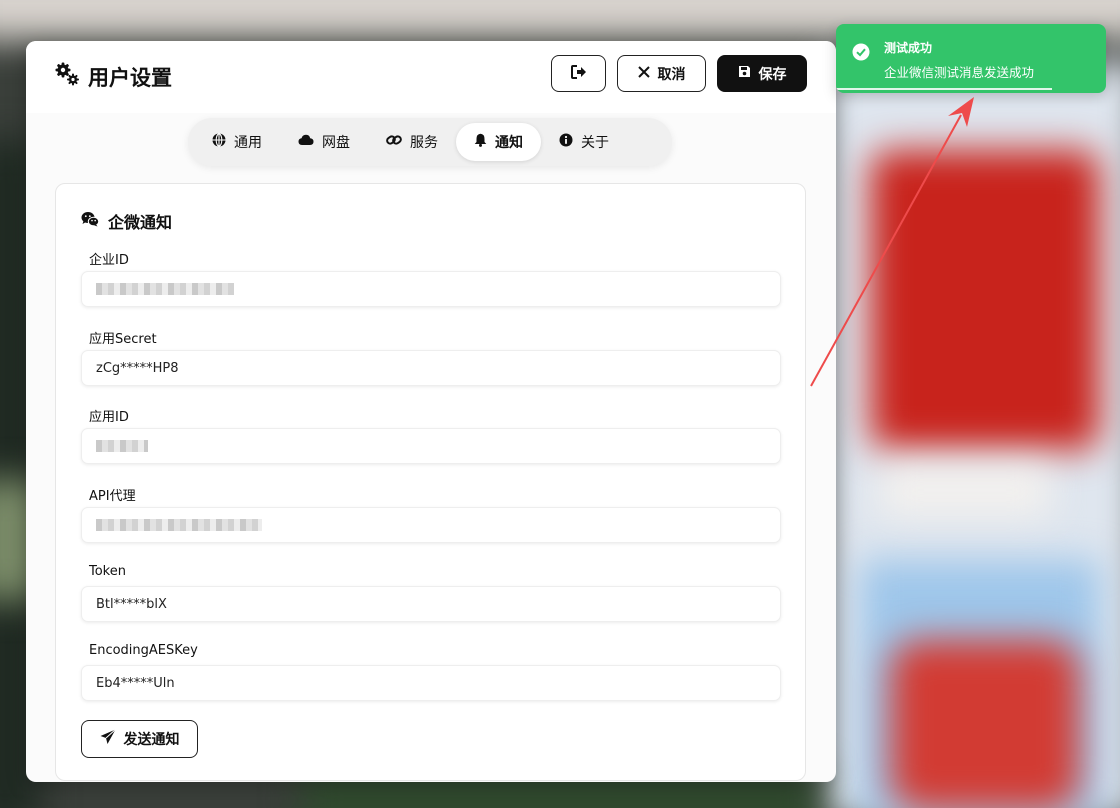 The width and height of the screenshot is (1120, 808). I want to click on save-label: 保存, so click(772, 74).